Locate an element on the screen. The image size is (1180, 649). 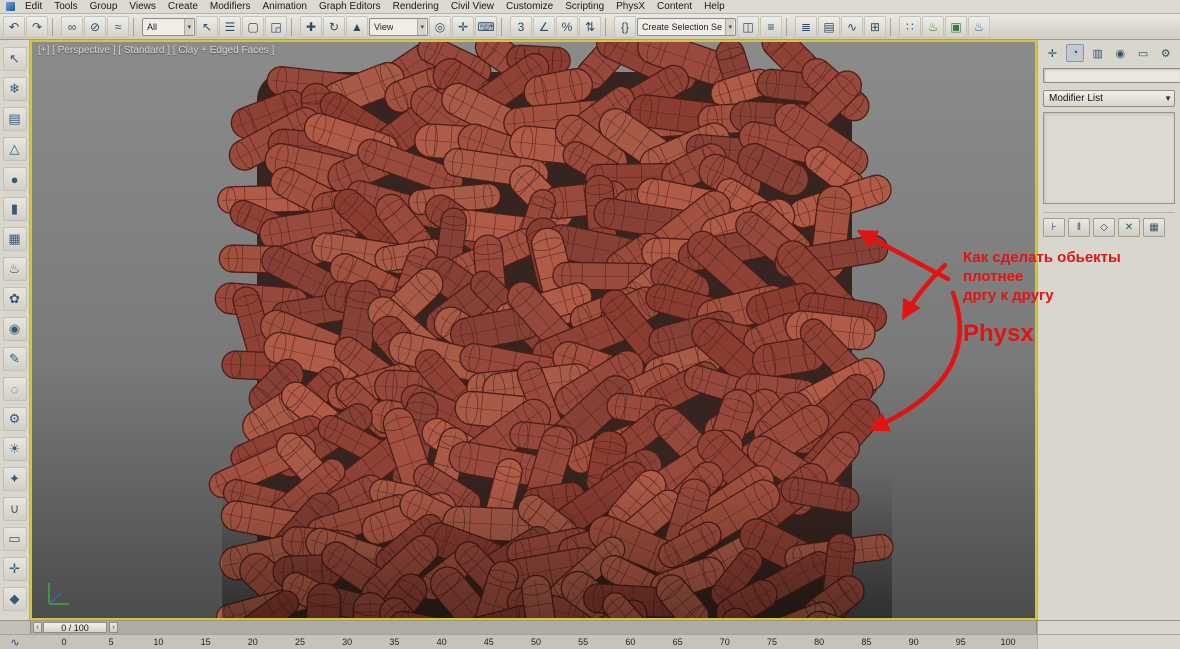
pin-stack-button: ⊦ is located at coordinates (1054, 227).